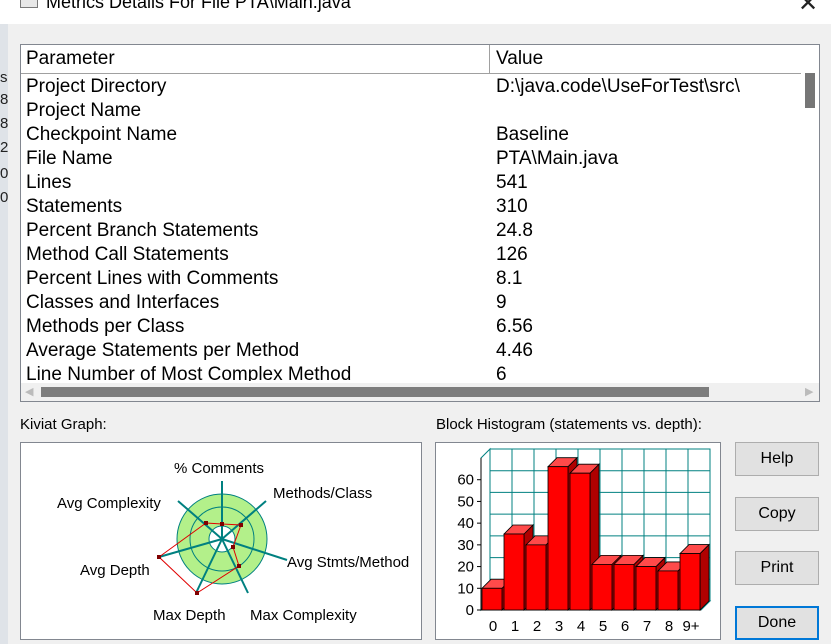 The height and width of the screenshot is (644, 831). Describe the element at coordinates (69, 158) in the screenshot. I see `cell-parameter: File Name` at that location.